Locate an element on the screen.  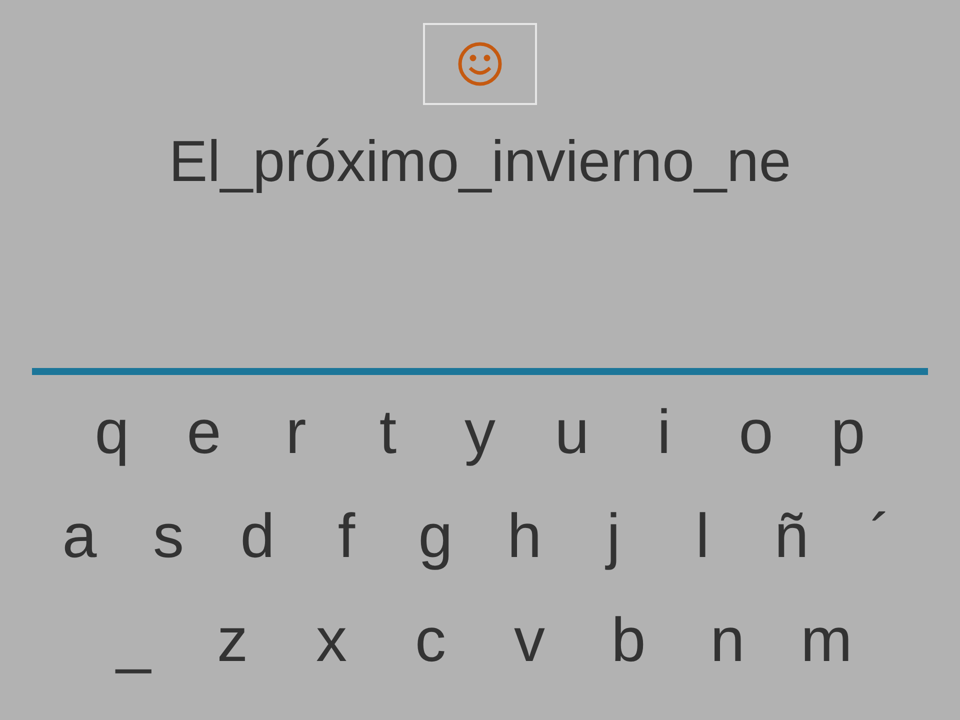
letter-key: e is located at coordinates (204, 433).